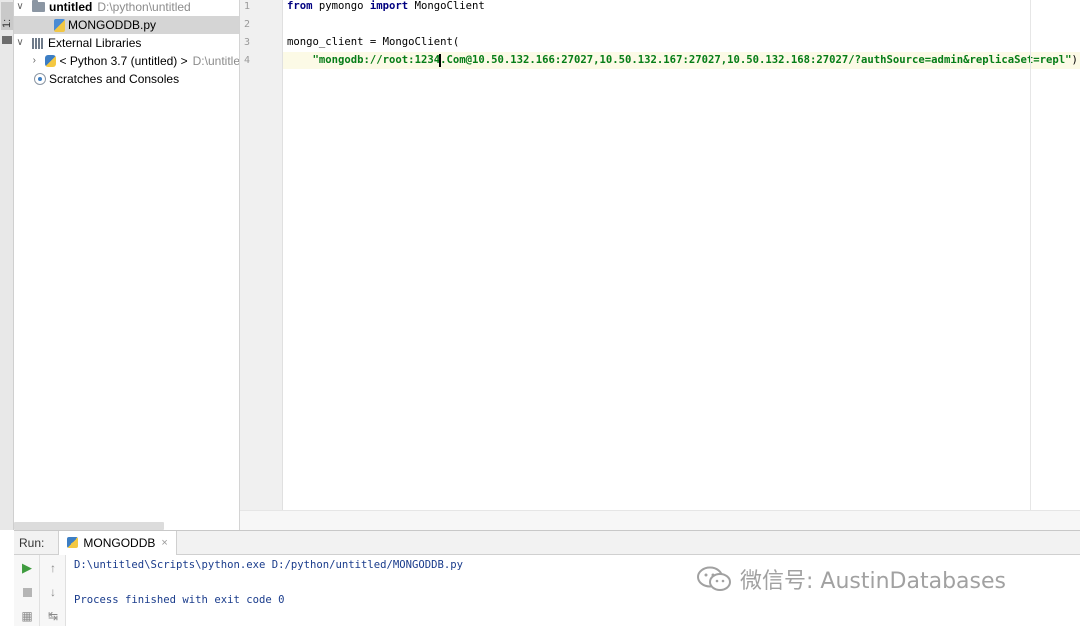 Image resolution: width=1080 pixels, height=626 pixels. Describe the element at coordinates (123, 61) in the screenshot. I see `python-sdk-label: < Python 3.7 (untitled) >` at that location.